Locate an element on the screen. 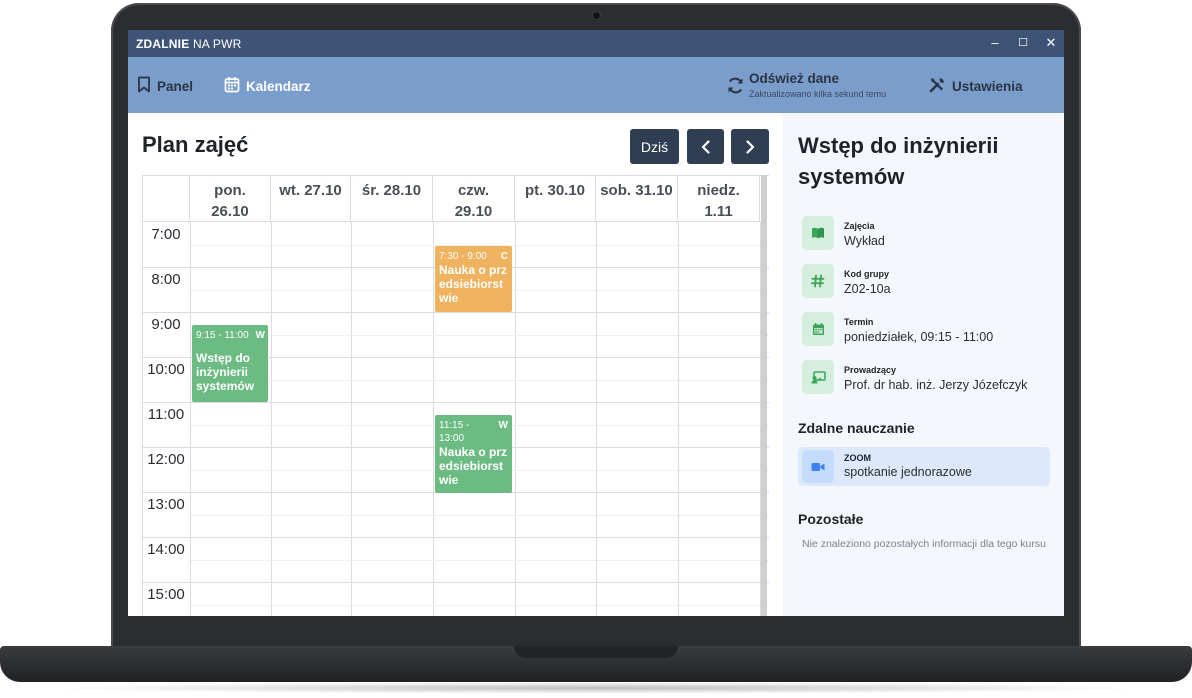 Image resolution: width=1192 pixels, height=698 pixels. scrollbar is located at coordinates (764, 395).